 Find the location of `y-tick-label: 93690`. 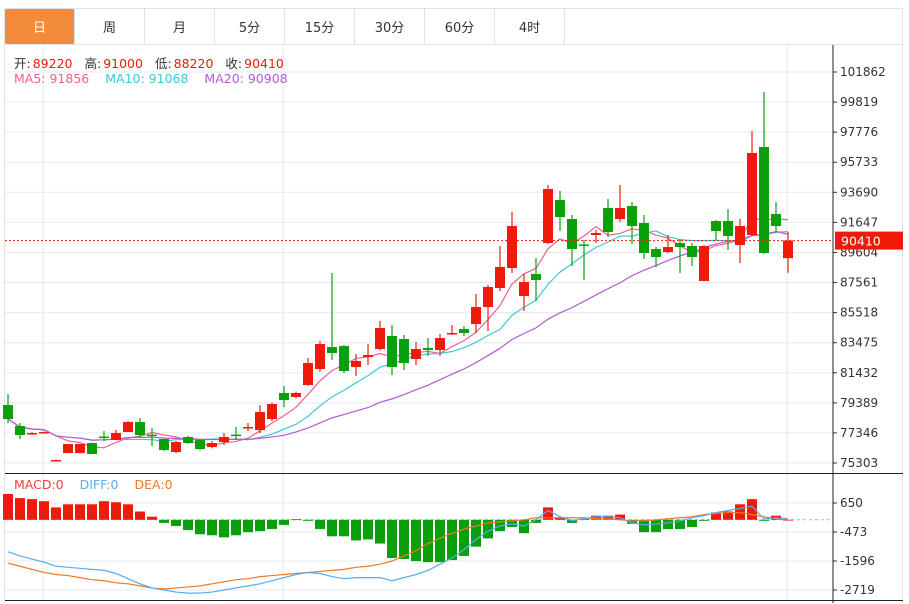

y-tick-label: 93690 is located at coordinates (859, 192).